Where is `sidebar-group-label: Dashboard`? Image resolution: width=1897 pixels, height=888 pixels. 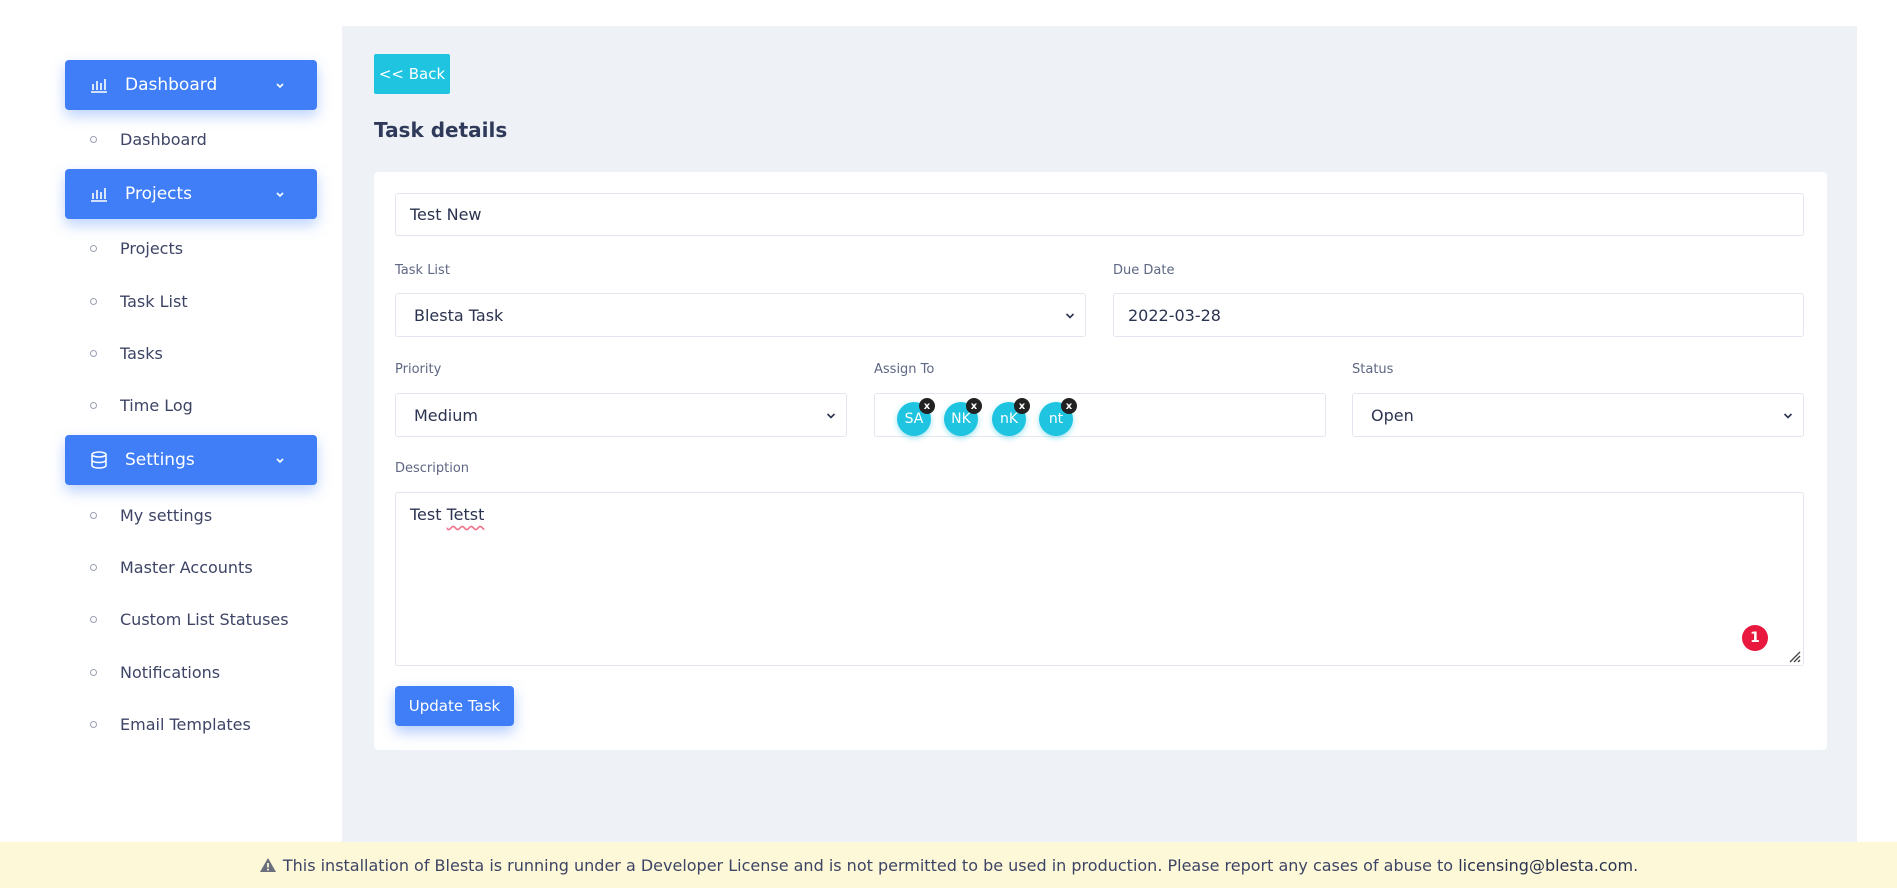 sidebar-group-label: Dashboard is located at coordinates (171, 85).